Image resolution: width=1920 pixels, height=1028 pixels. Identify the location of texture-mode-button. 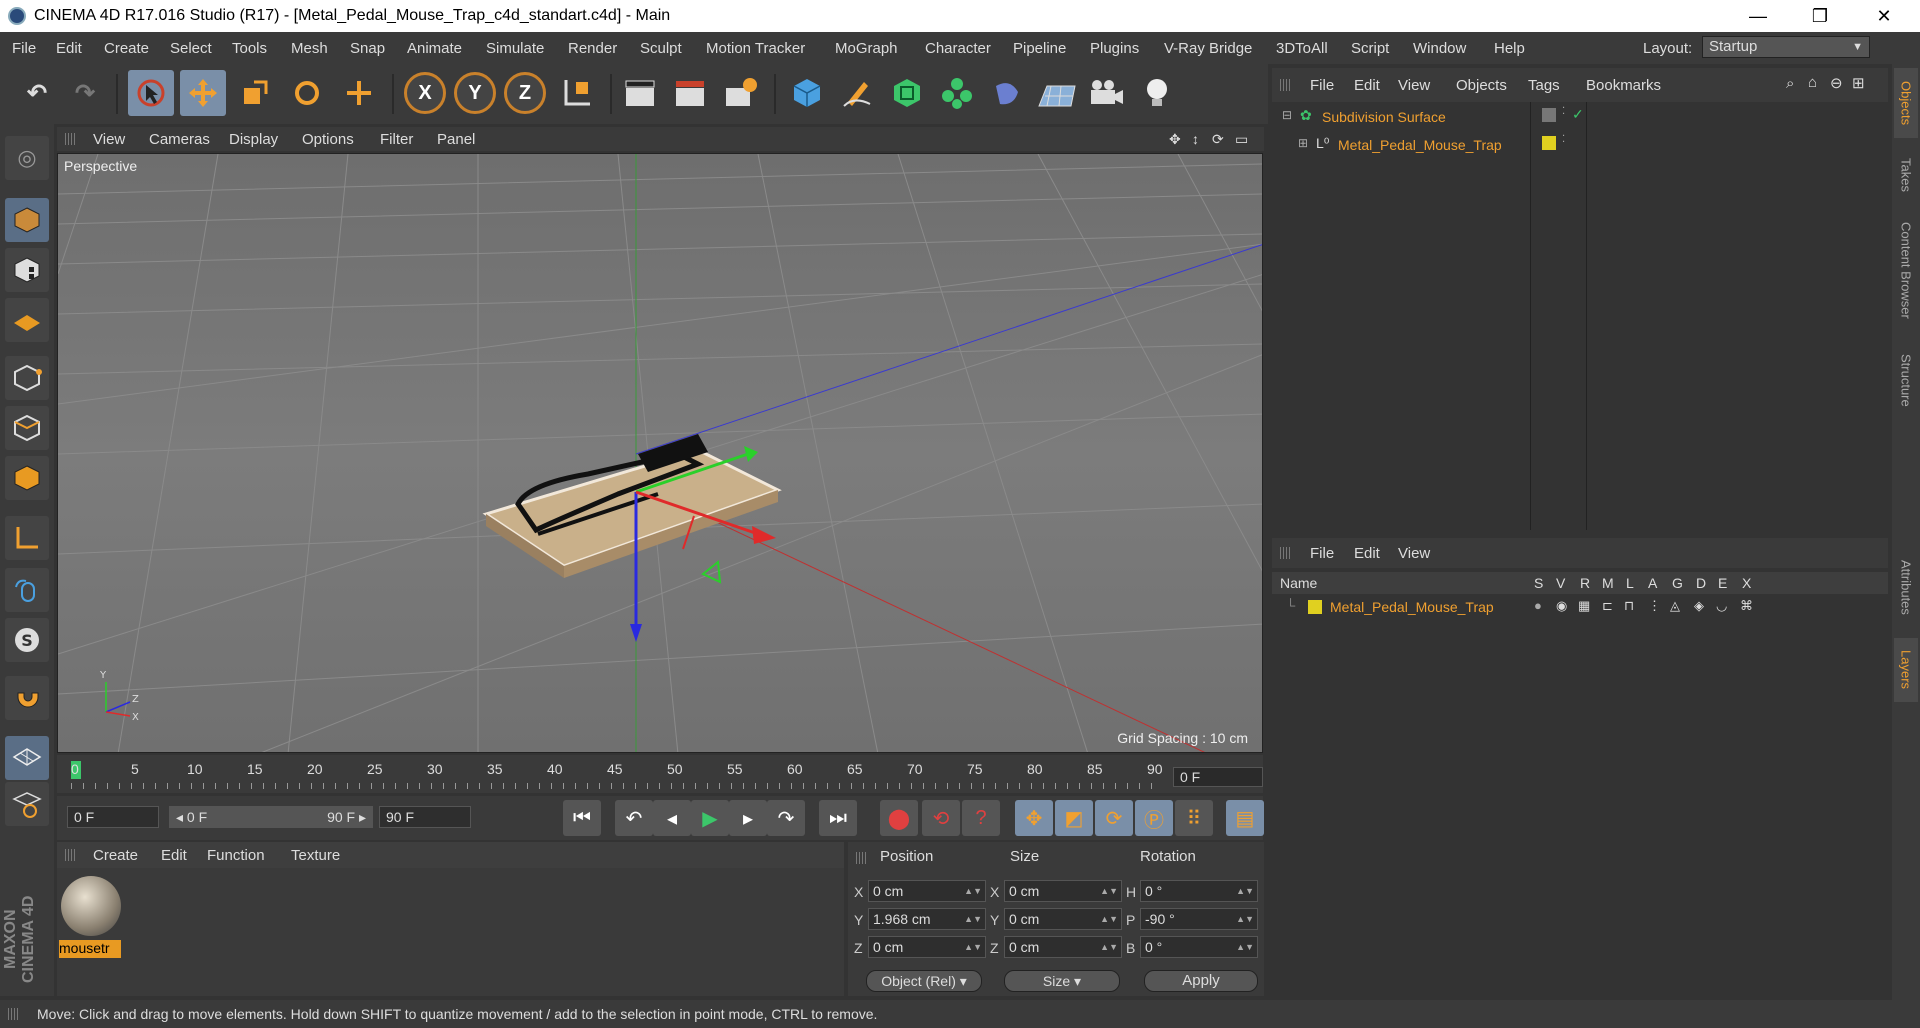
(27, 270).